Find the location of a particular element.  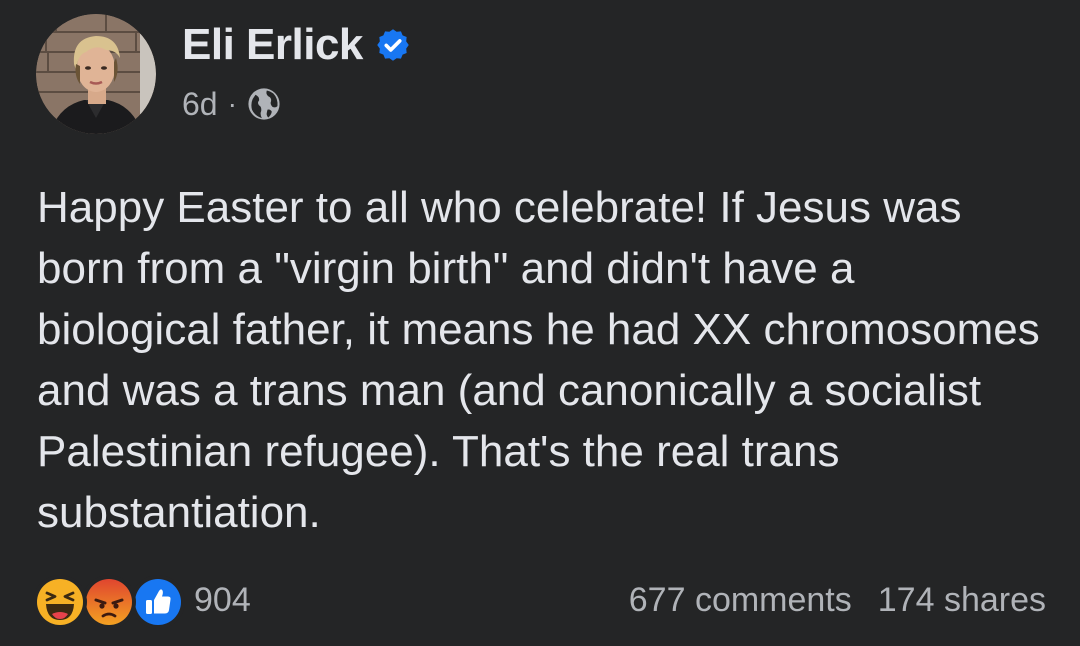

post-header: Eli Erlick 6d · is located at coordinates (386, 74).